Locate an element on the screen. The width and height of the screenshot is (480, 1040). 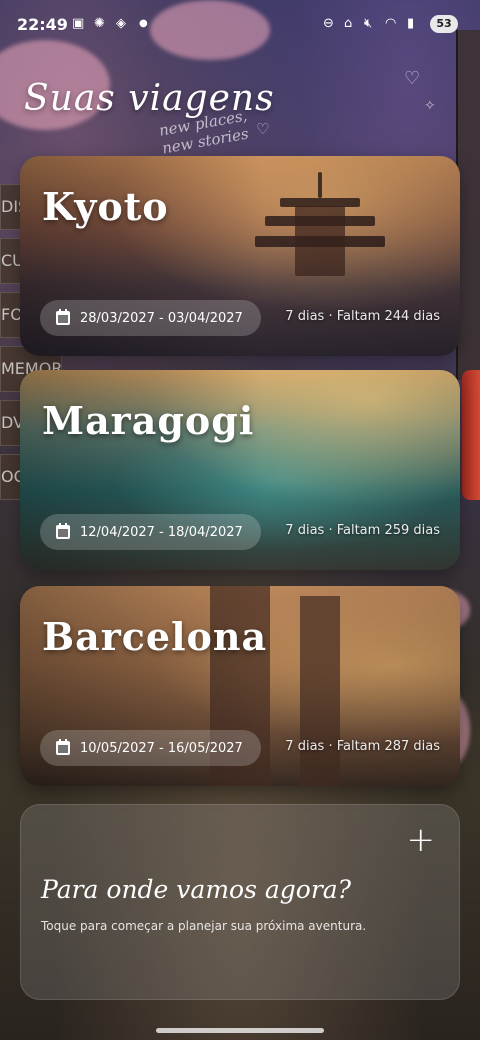
trip-dates: 10/05/2027 - 16/05/2027 is located at coordinates (161, 748).